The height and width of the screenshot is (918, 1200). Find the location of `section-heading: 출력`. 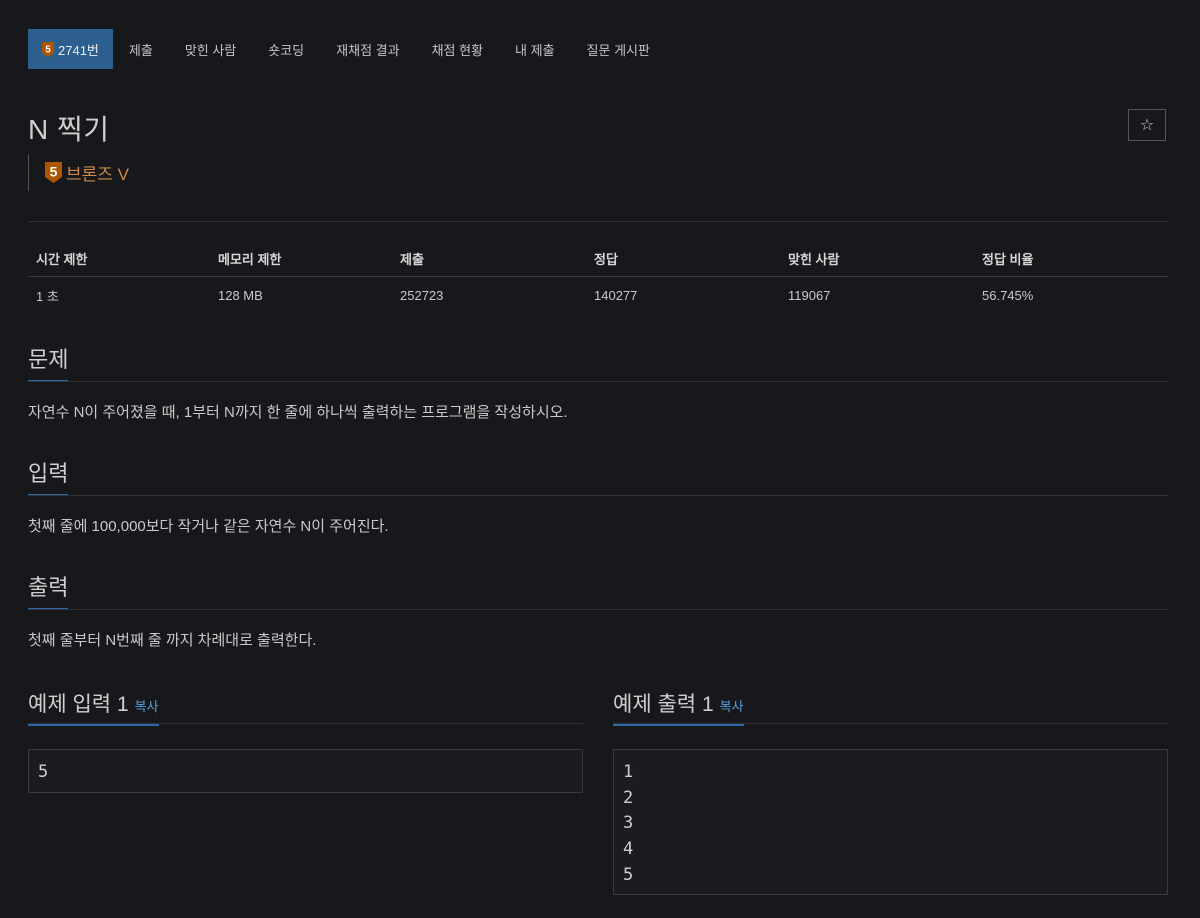

section-heading: 출력 is located at coordinates (598, 590).